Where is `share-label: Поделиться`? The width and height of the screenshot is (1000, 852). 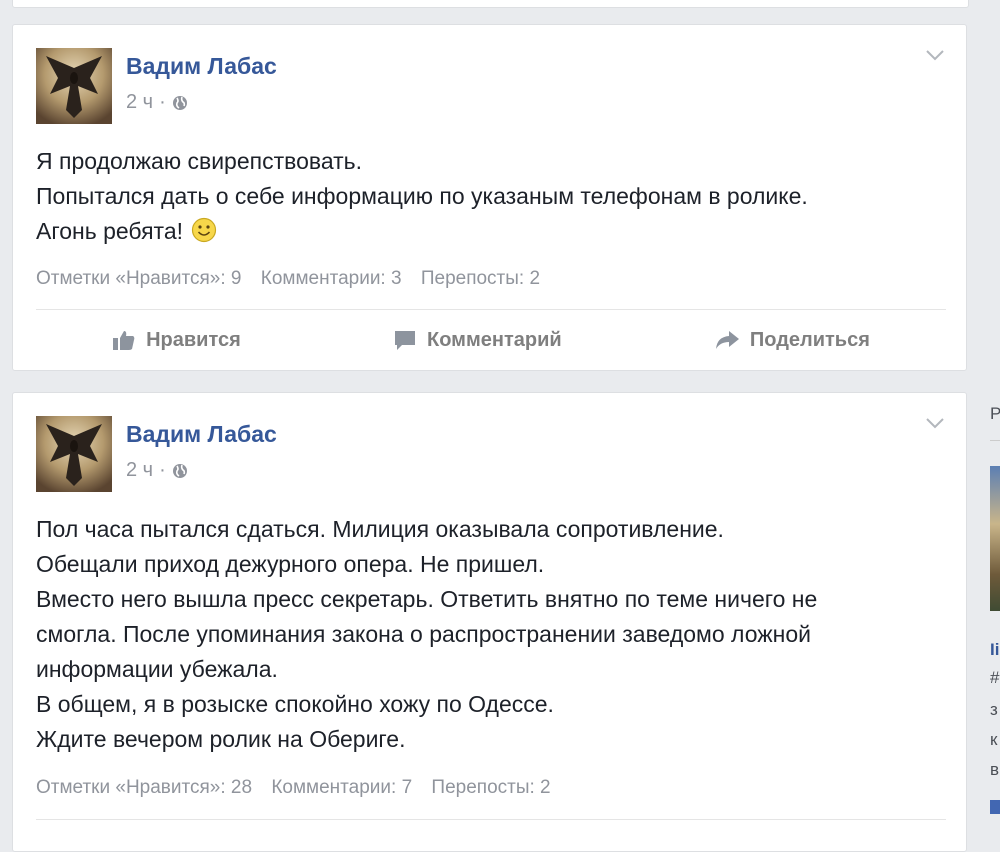
share-label: Поделиться is located at coordinates (809, 339).